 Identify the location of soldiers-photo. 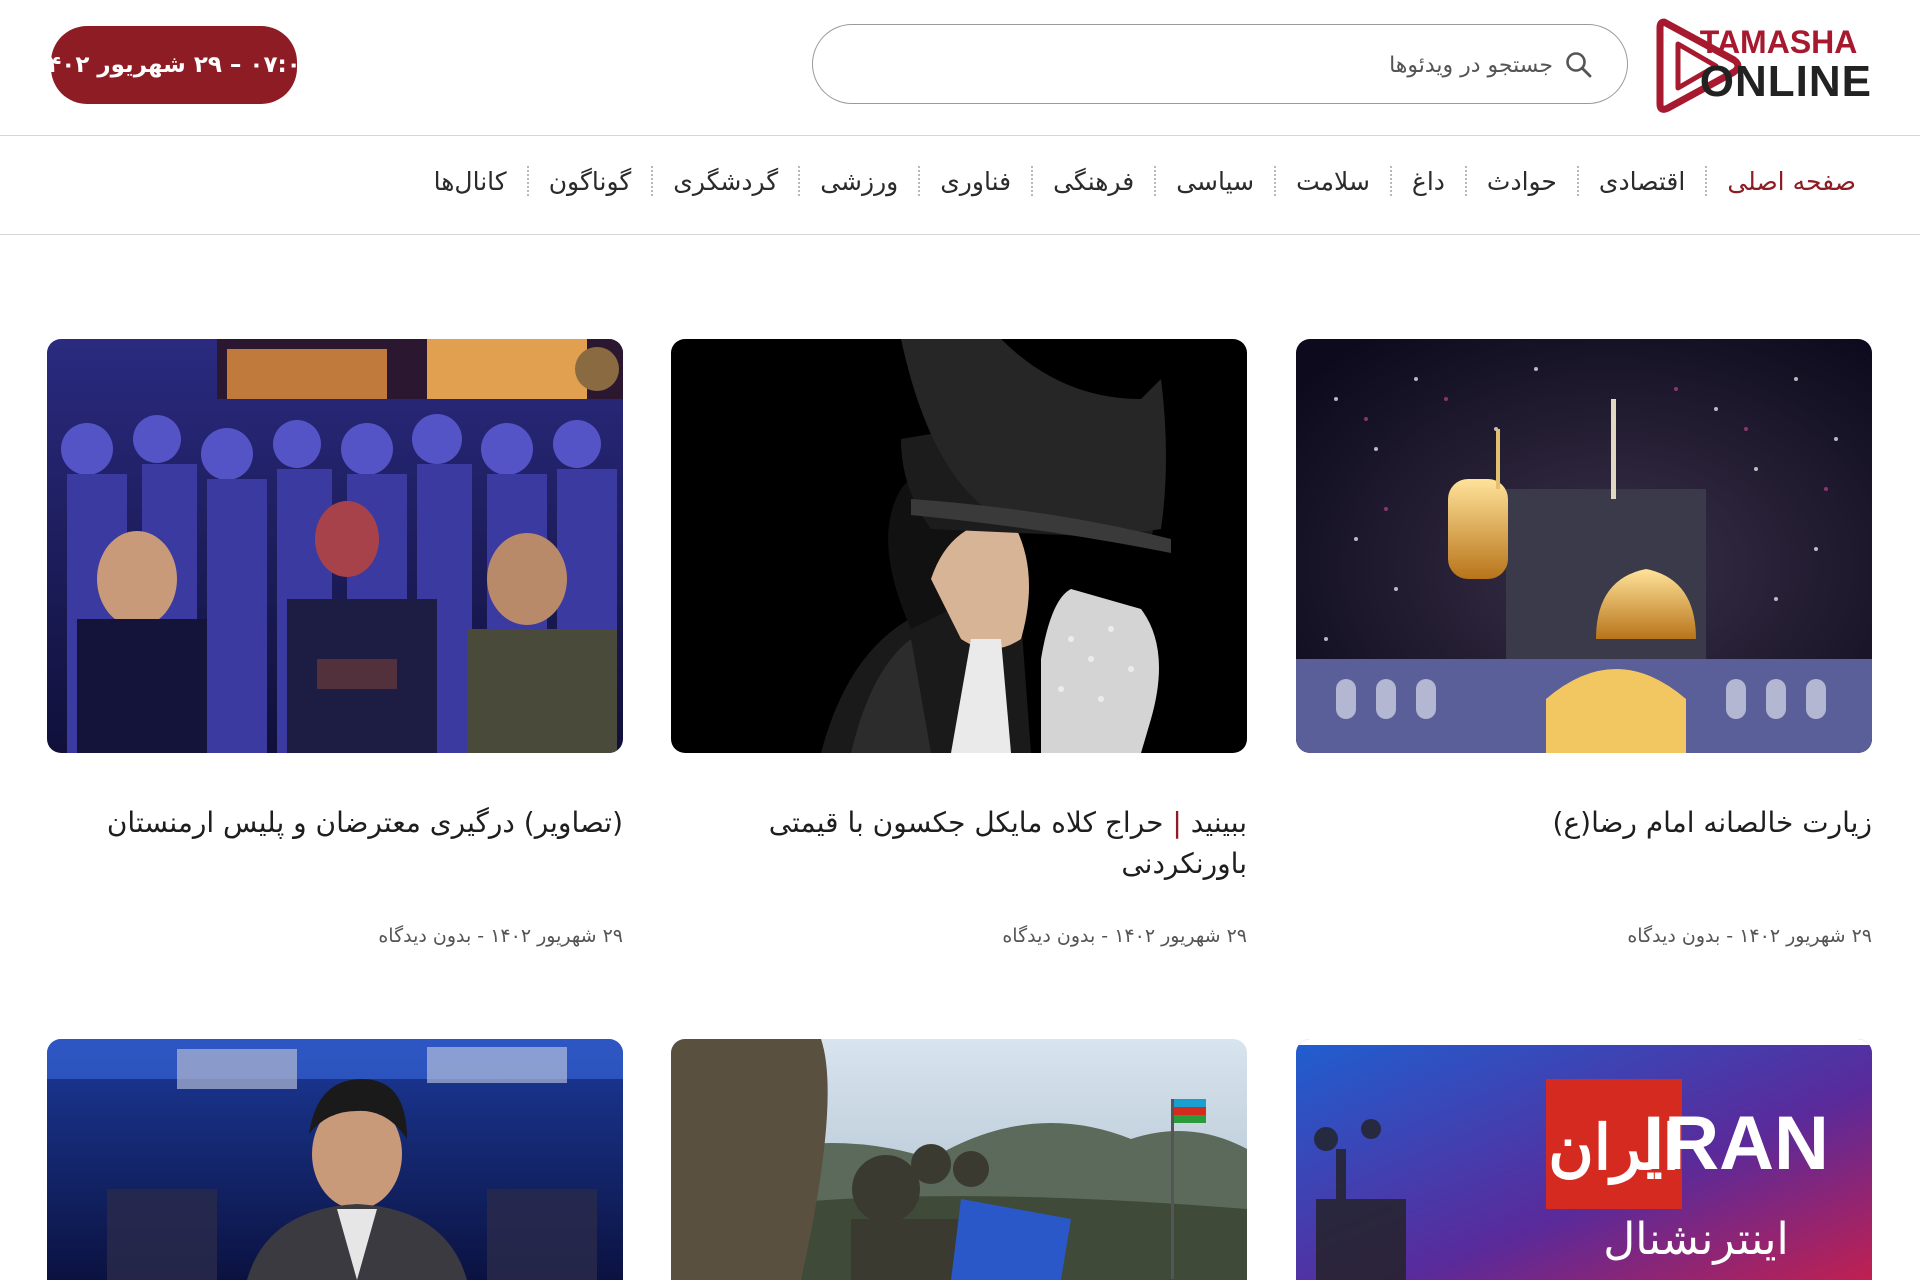
(959, 1159).